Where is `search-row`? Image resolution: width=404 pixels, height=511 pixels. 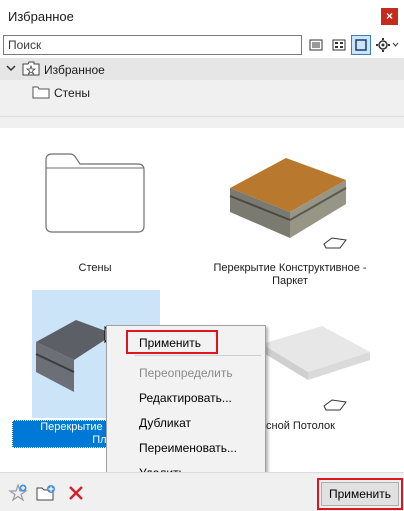 search-row is located at coordinates (202, 45).